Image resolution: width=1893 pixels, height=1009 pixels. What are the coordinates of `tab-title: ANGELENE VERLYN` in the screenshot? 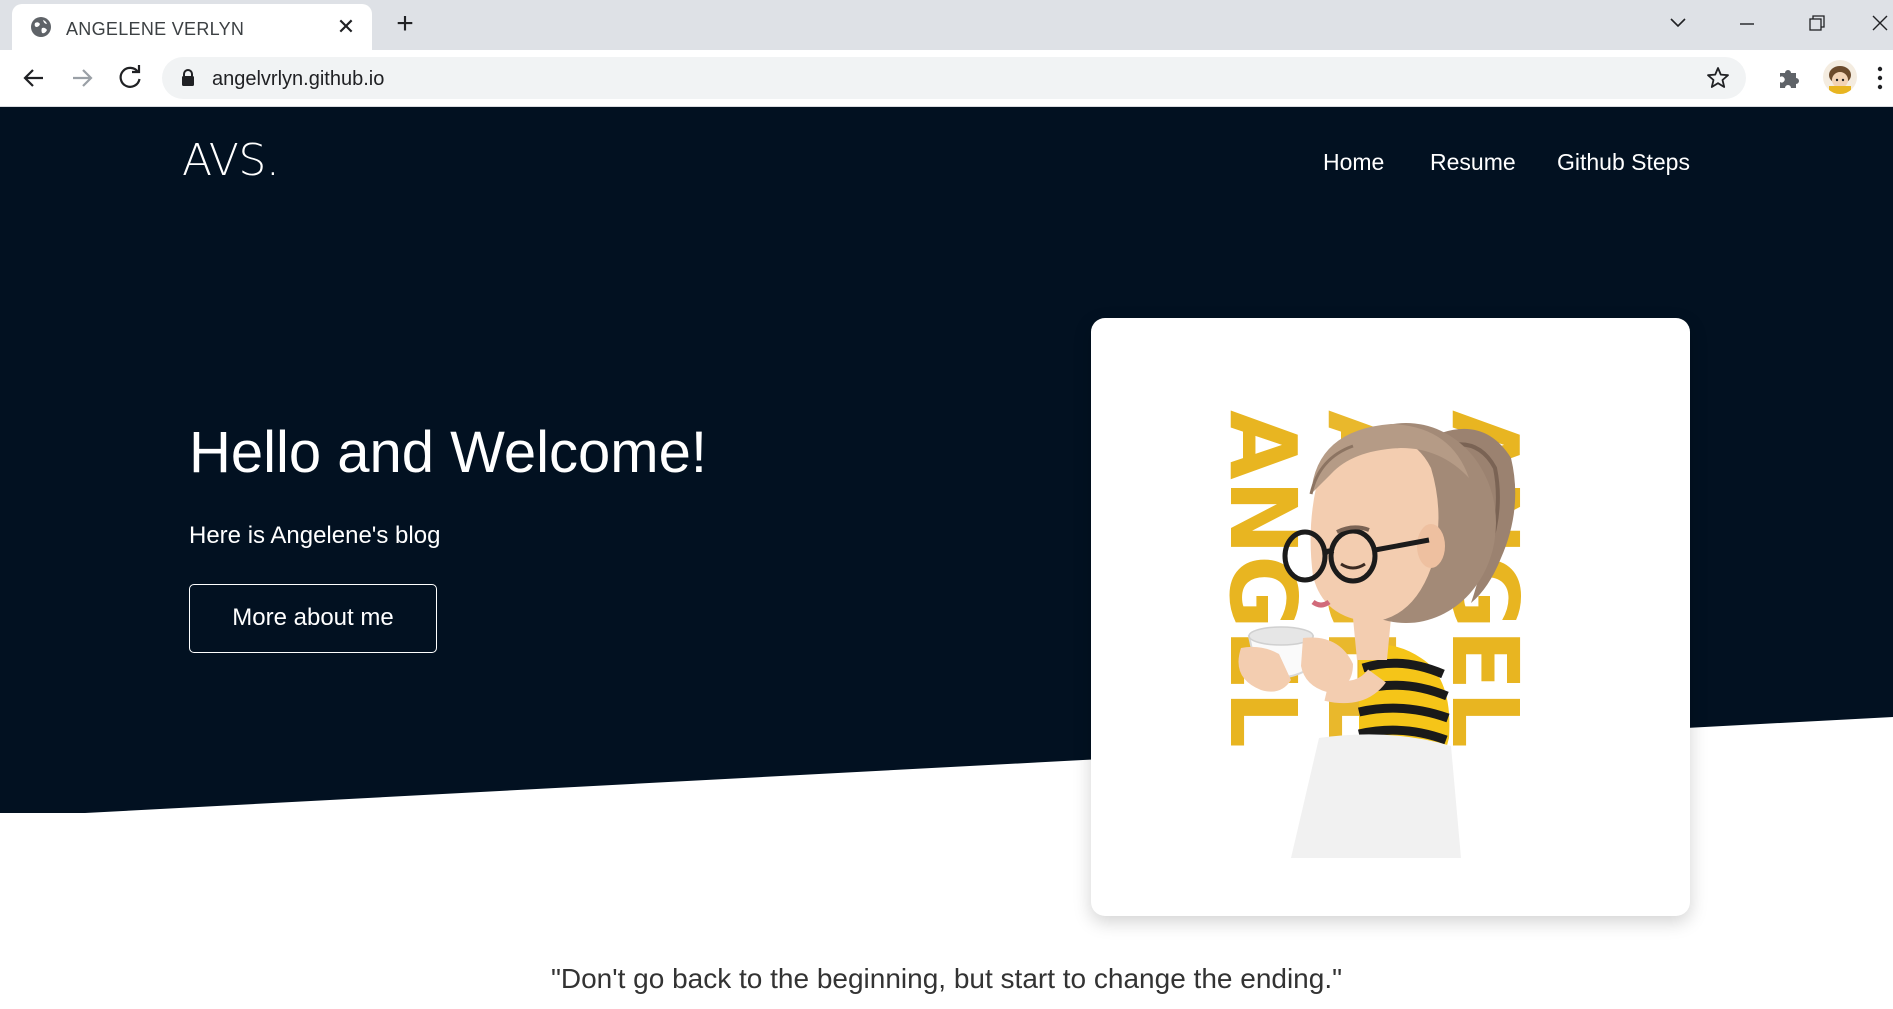 It's located at (155, 29).